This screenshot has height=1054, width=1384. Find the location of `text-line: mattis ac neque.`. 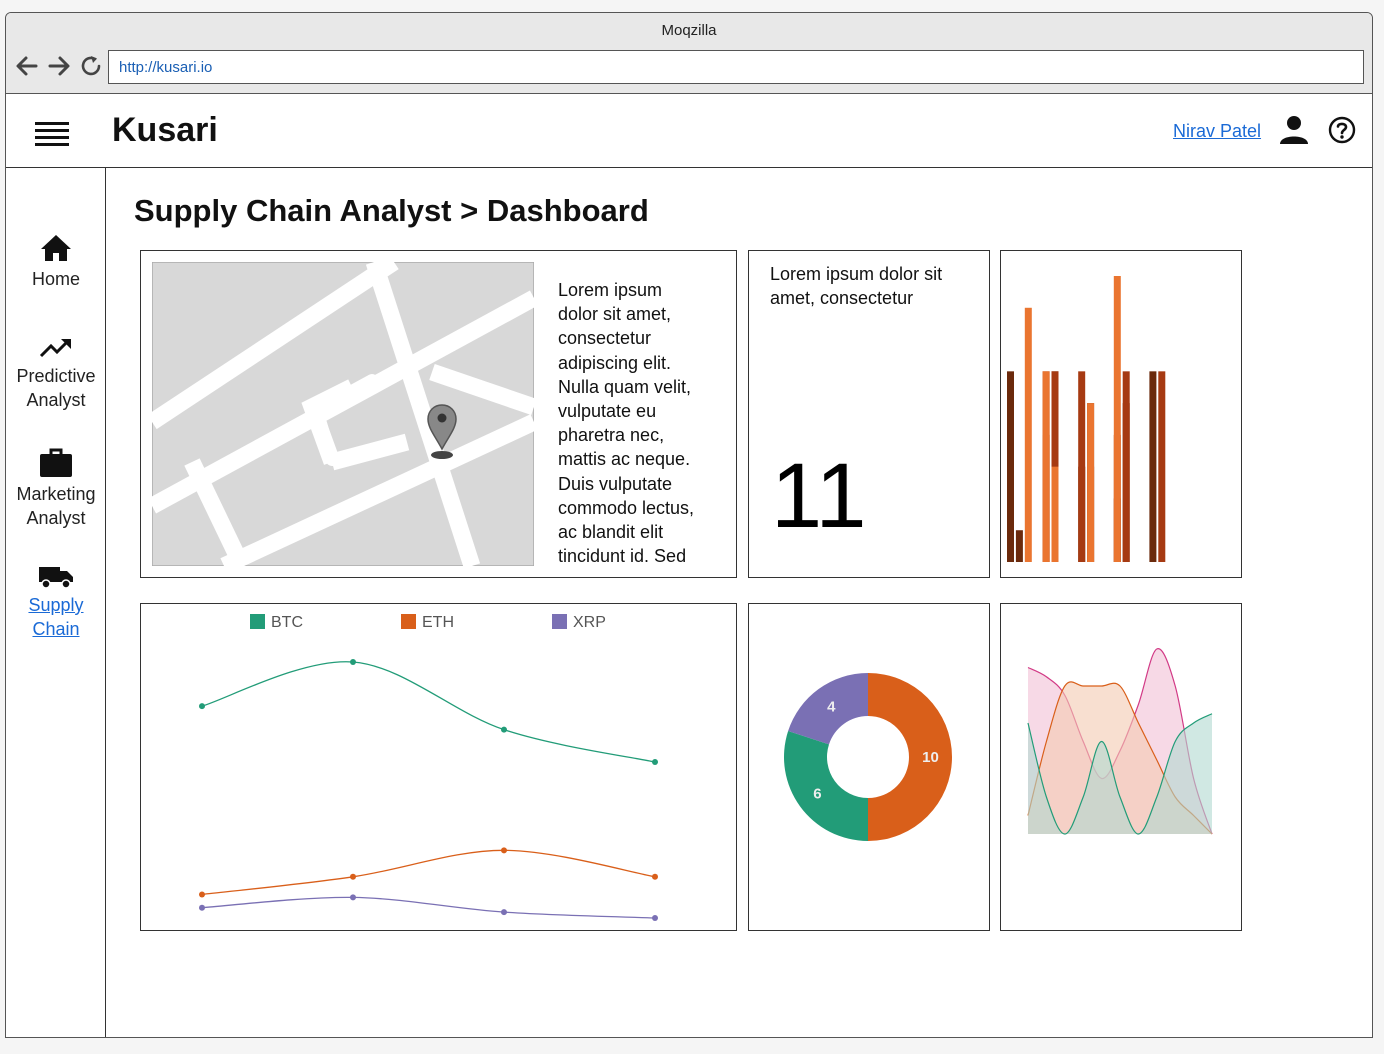

text-line: mattis ac neque. is located at coordinates (624, 459).